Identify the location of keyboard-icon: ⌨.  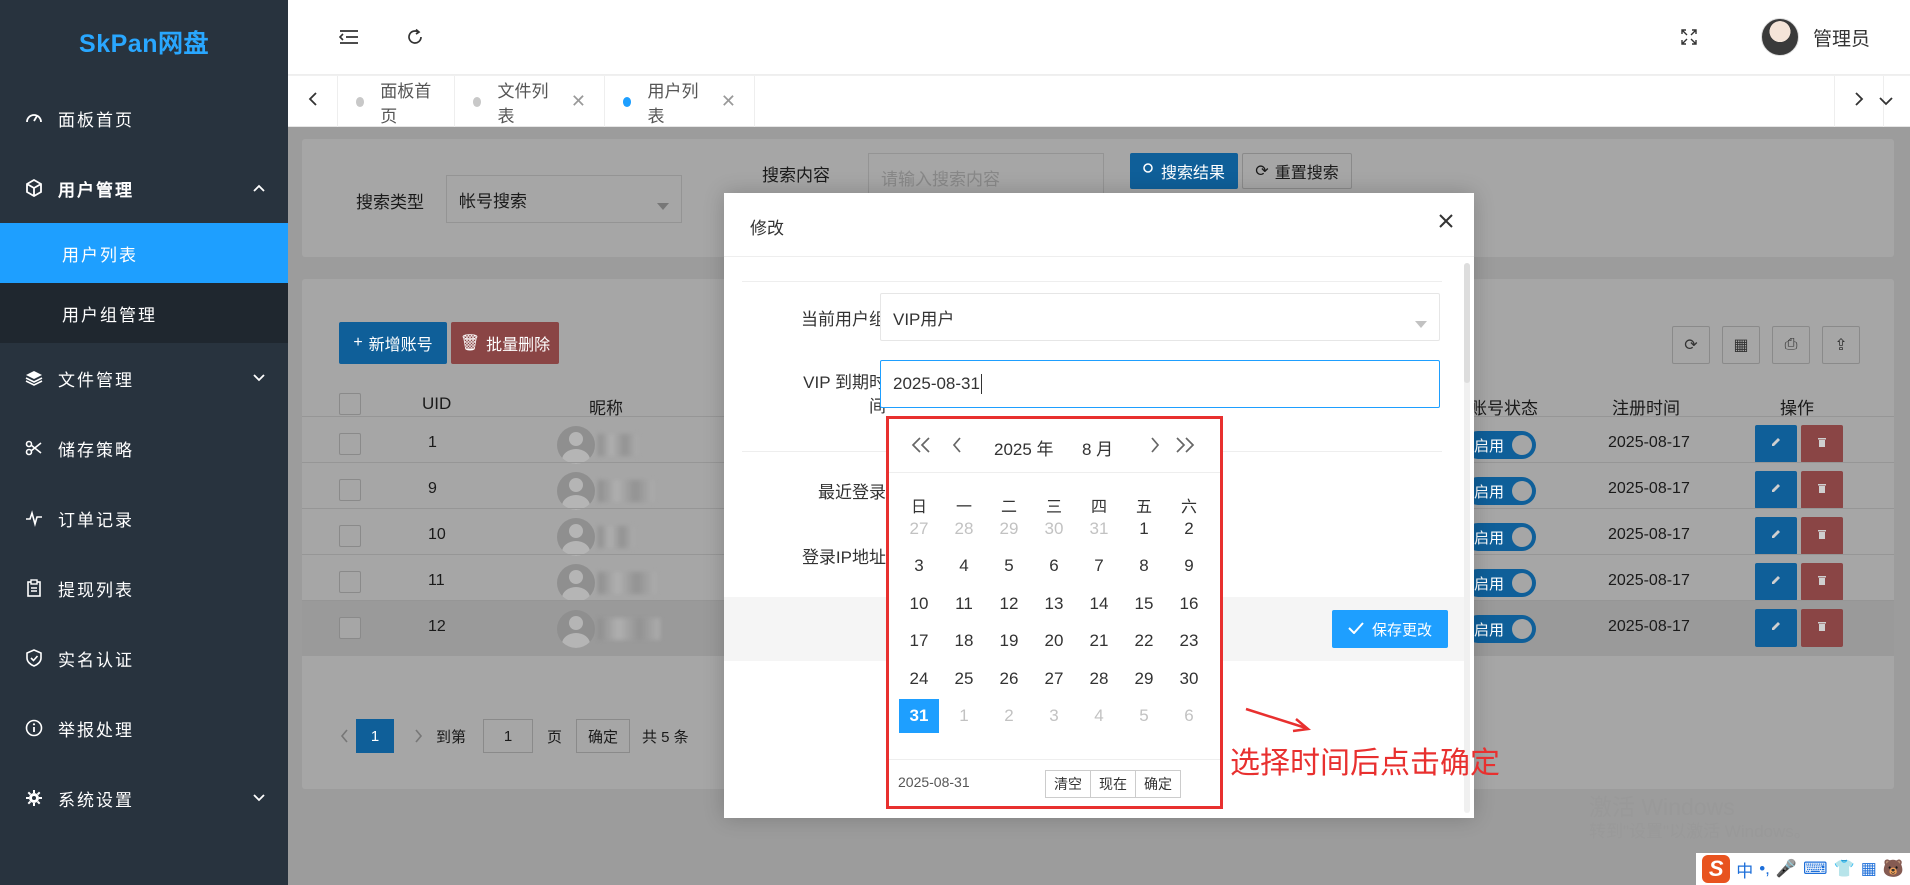
(1815, 869).